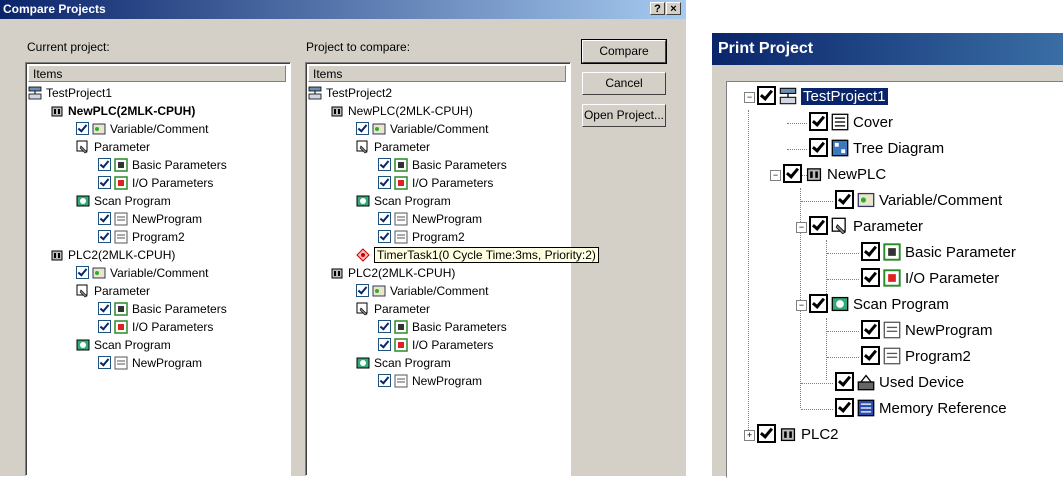 The image size is (1063, 478). Describe the element at coordinates (938, 253) in the screenshot. I see `print-tree-node-basic-parameter: Basic Parameter` at that location.